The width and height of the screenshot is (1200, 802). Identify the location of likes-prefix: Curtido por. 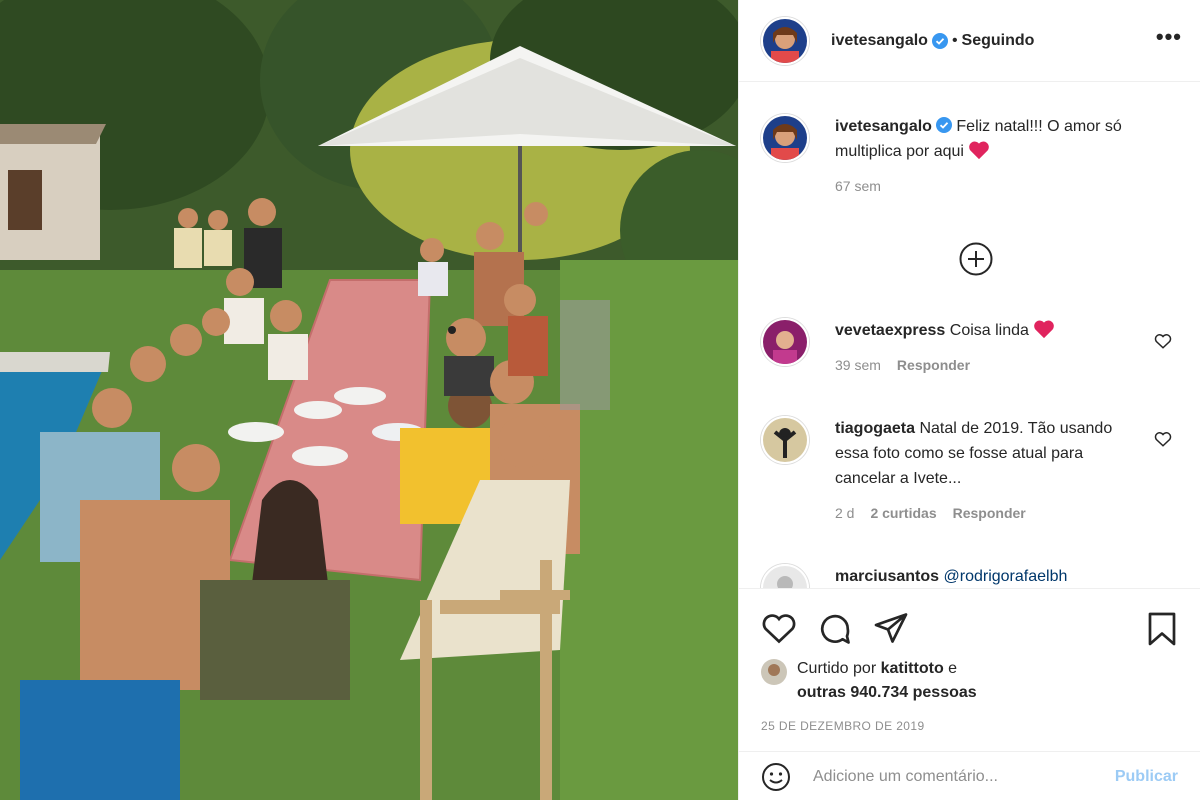
(837, 668).